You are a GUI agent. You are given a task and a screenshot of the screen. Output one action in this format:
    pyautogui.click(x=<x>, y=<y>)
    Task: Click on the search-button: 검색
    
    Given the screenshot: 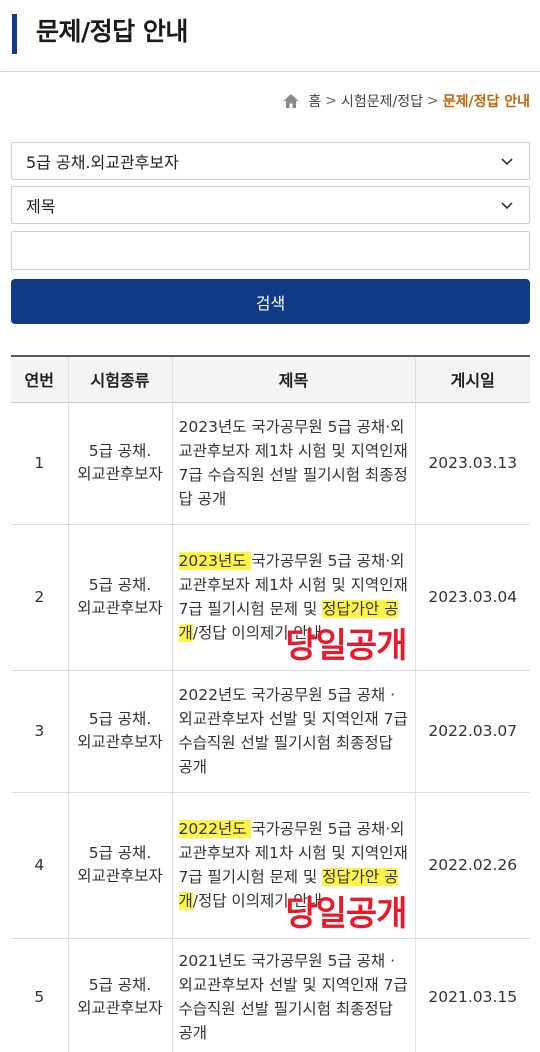 What is the action you would take?
    pyautogui.click(x=270, y=301)
    